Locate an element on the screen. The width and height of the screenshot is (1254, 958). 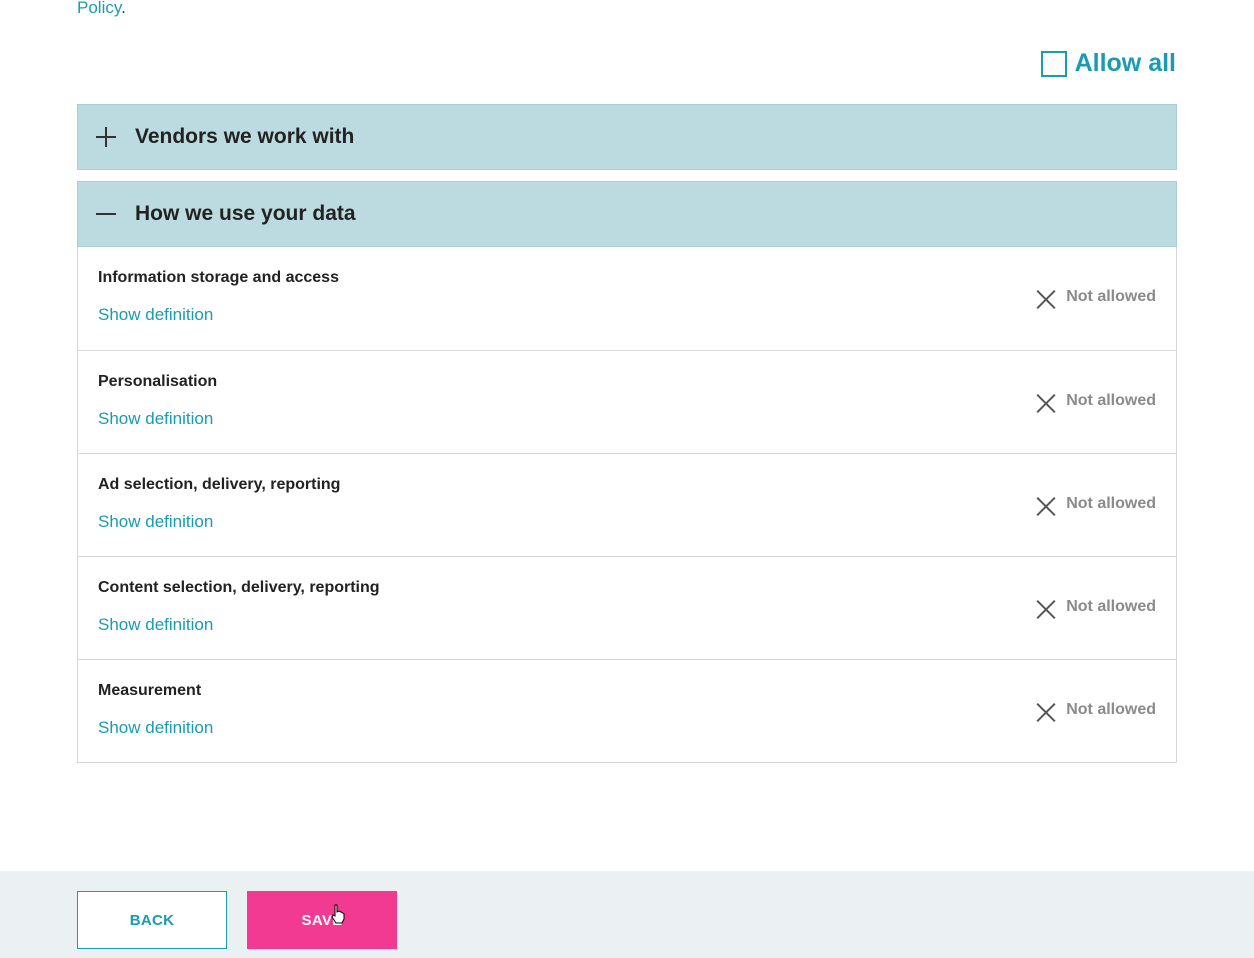
vendors-accordion-header: Vendors we work with is located at coordinates (627, 137).